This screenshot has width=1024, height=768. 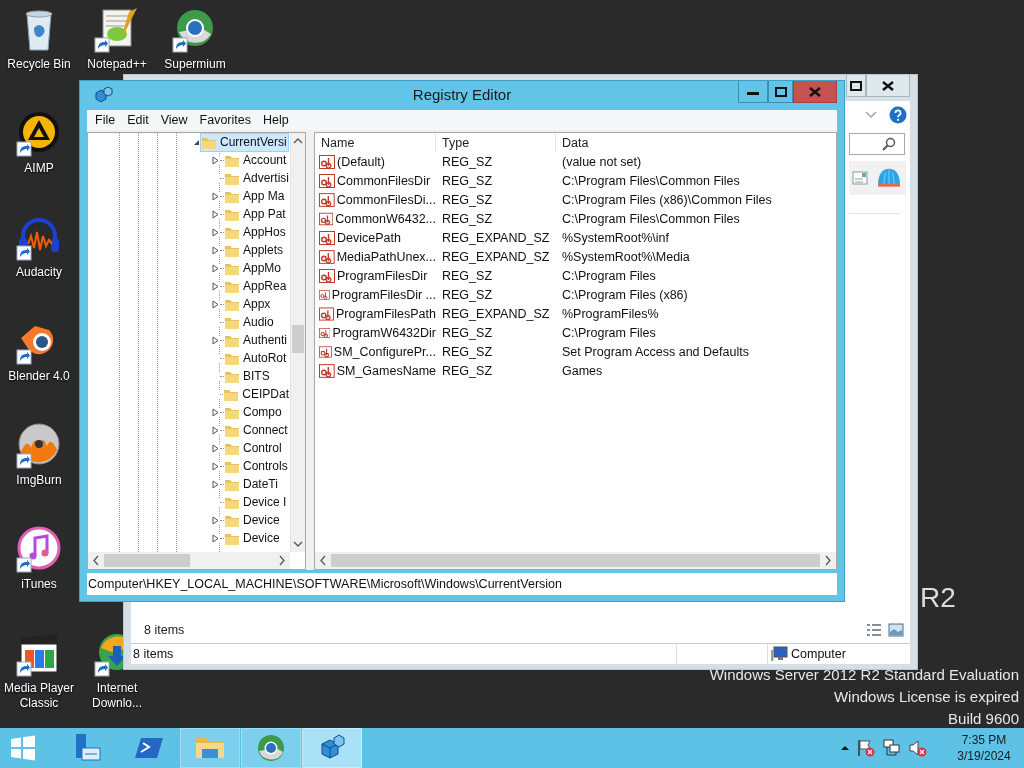 I want to click on table-row: ProgramFilesDir ... REG_SZ C:\Program Files (x86), so click(x=575, y=294).